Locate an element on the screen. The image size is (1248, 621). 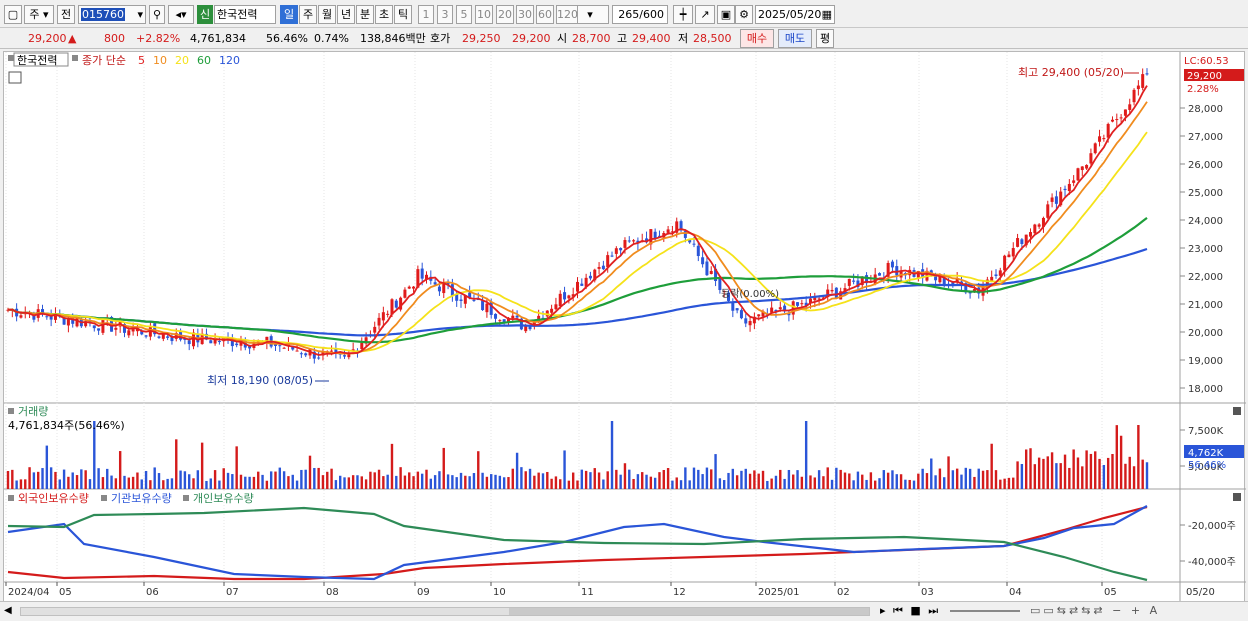
grid-toggle-icon is located at coordinates (15, 77).